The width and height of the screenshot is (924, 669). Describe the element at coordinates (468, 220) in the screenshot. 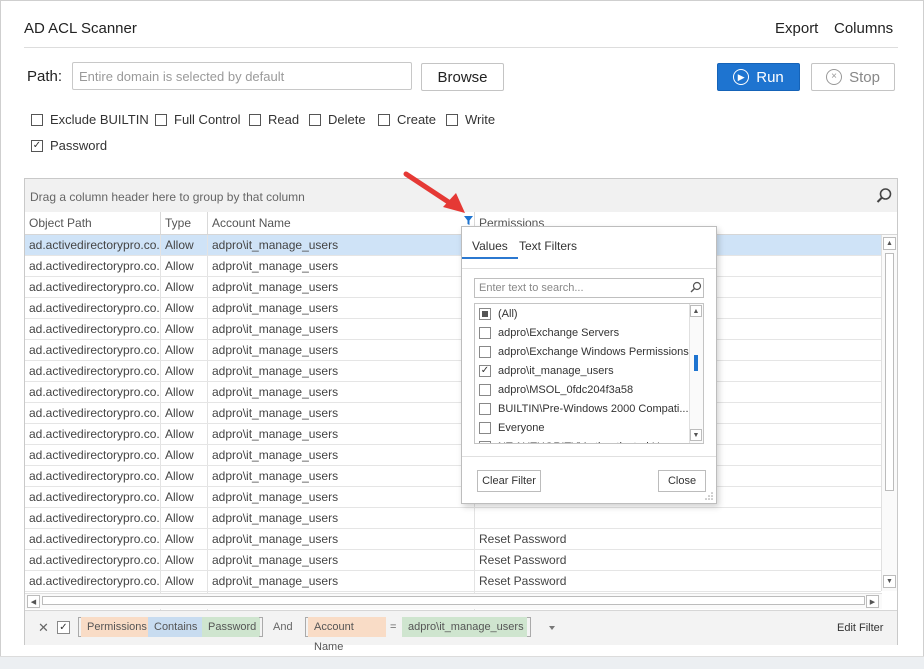

I see `filter-icon` at that location.